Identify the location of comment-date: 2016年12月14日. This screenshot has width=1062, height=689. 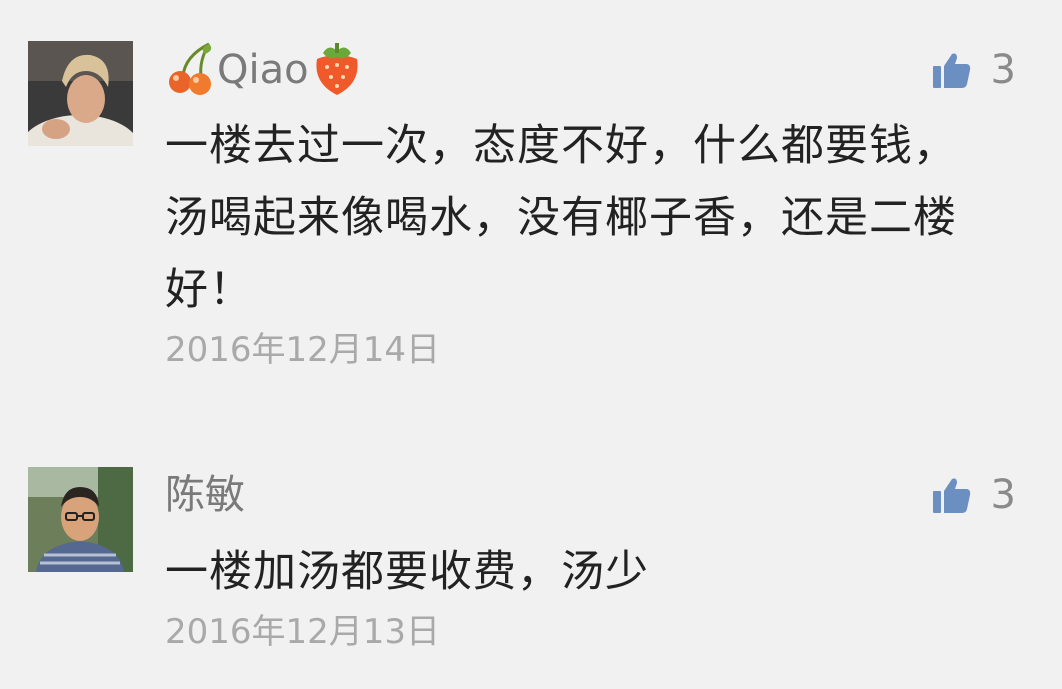
(303, 350).